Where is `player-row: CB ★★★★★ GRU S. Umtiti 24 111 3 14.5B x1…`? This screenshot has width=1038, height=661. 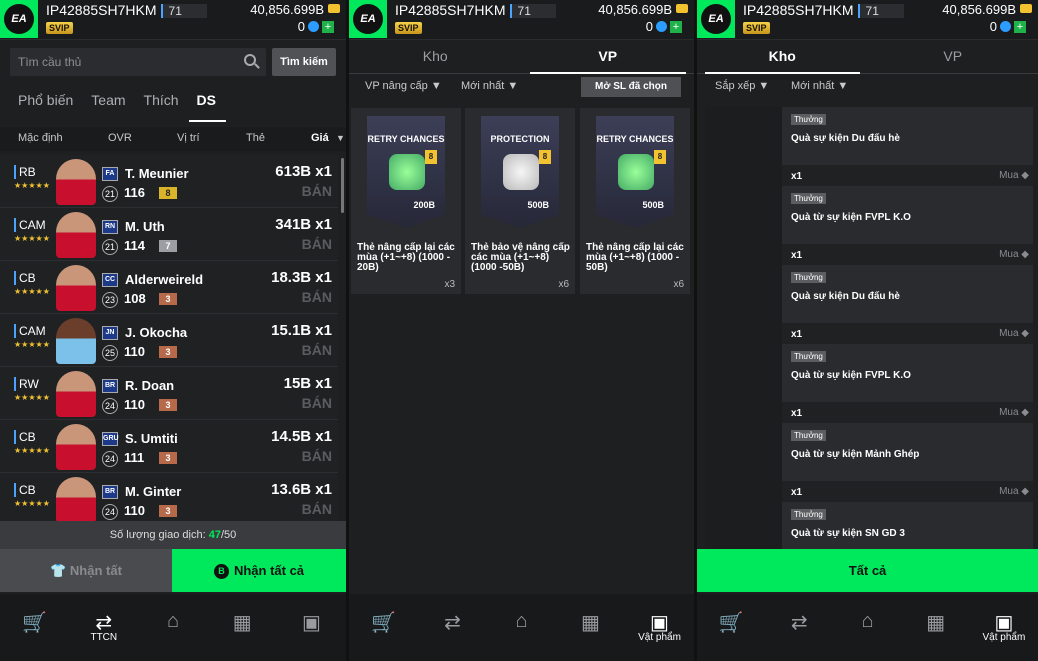
player-row: CB ★★★★★ GRU S. Umtiti 24 111 3 14.5B x1… is located at coordinates (169, 446).